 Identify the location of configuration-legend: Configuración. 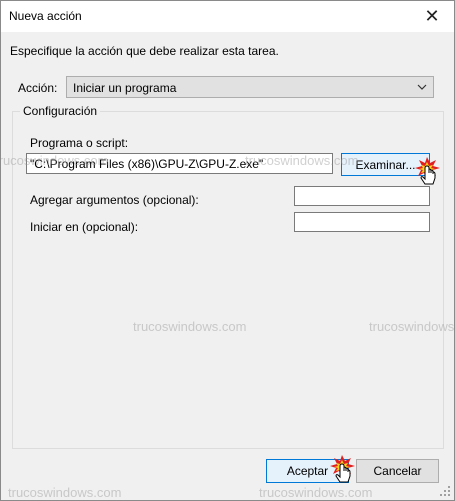
(60, 111).